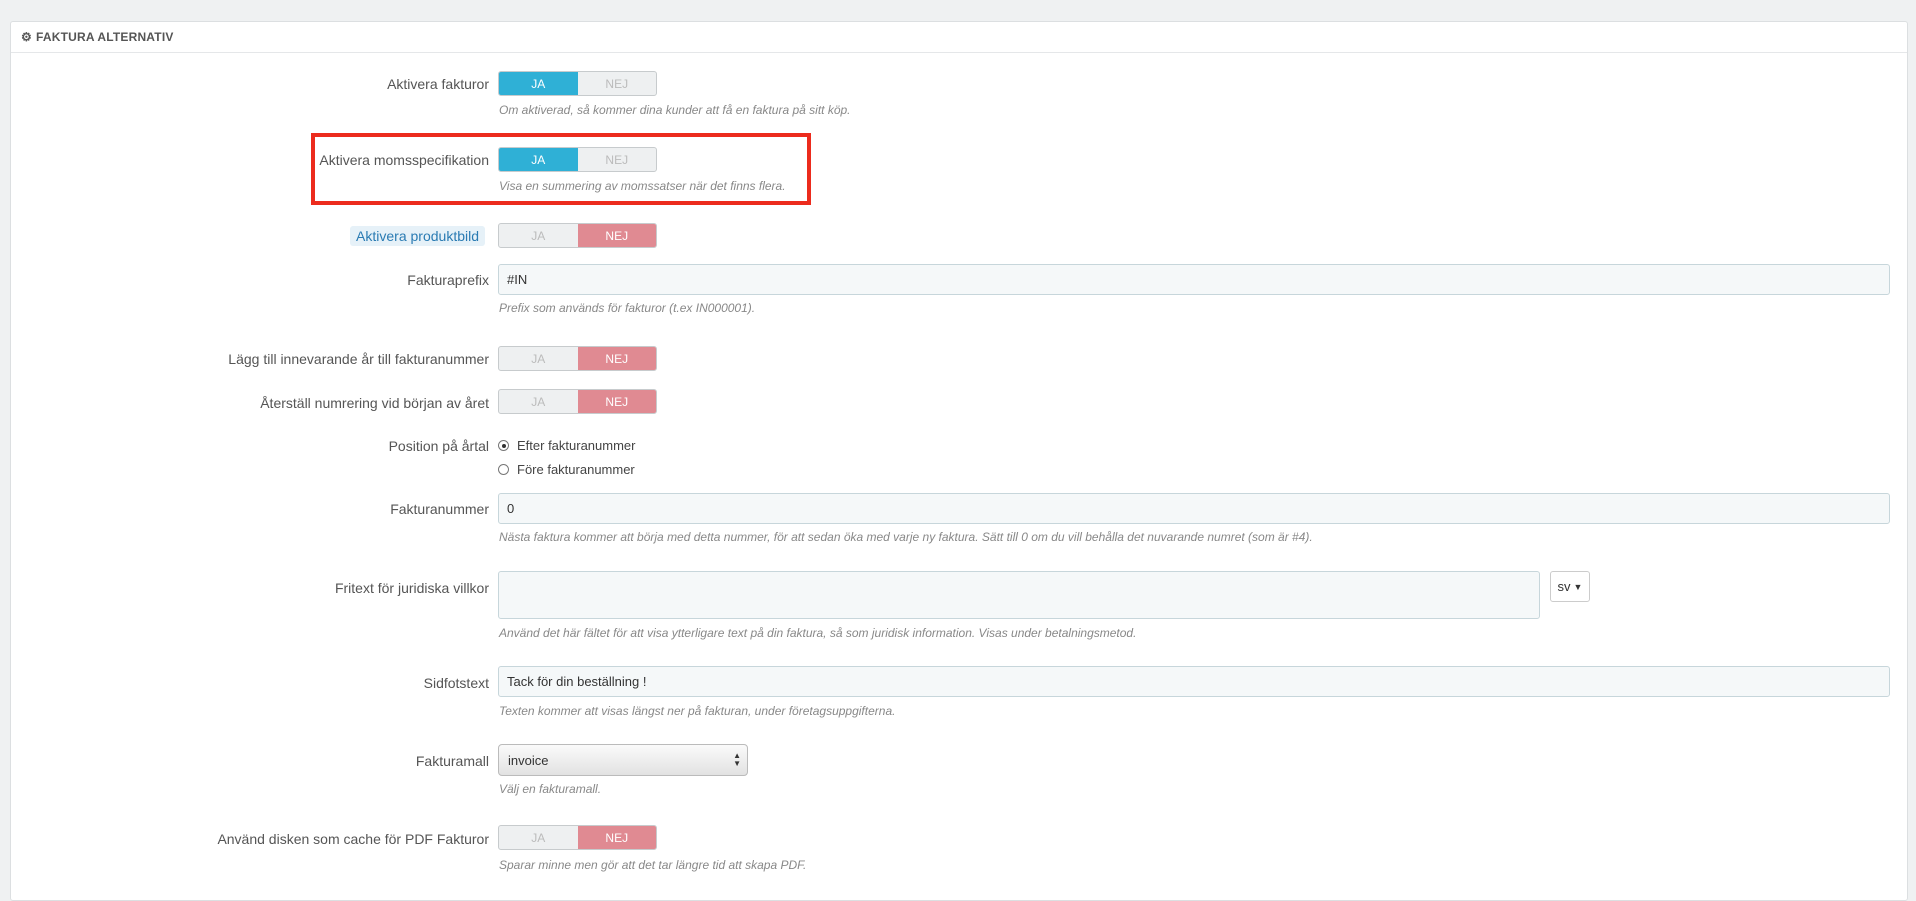 The height and width of the screenshot is (901, 1916). I want to click on language-label: sv, so click(1564, 586).